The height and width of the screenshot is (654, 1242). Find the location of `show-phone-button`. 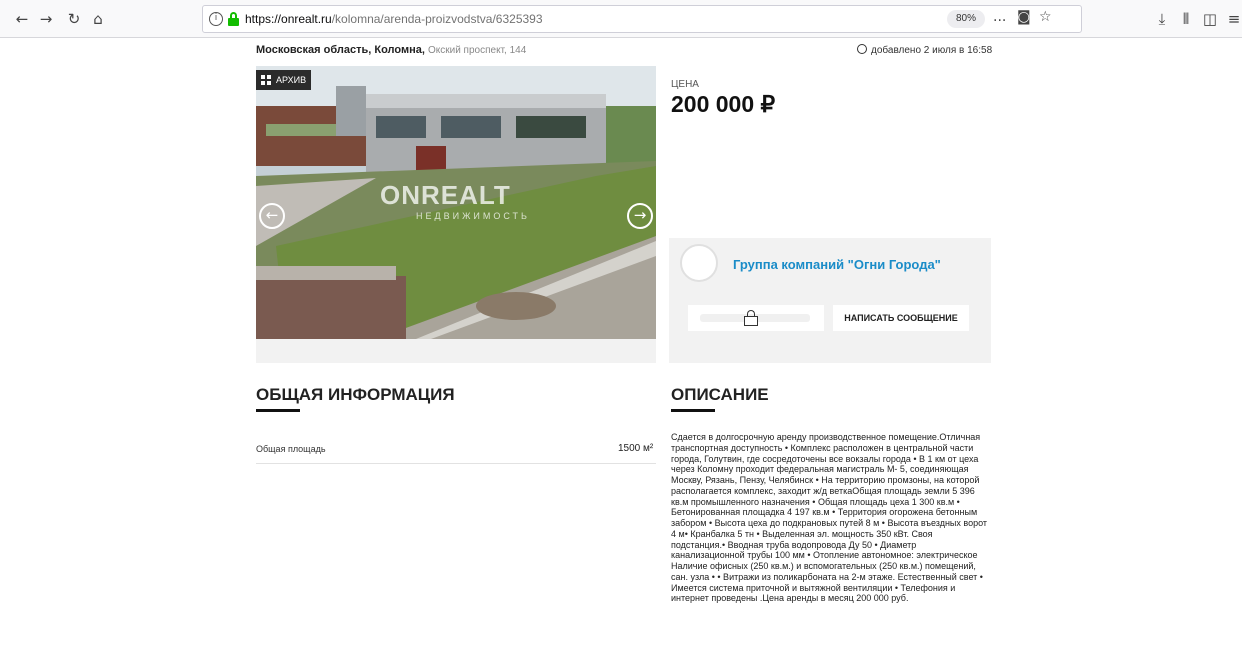

show-phone-button is located at coordinates (756, 318).